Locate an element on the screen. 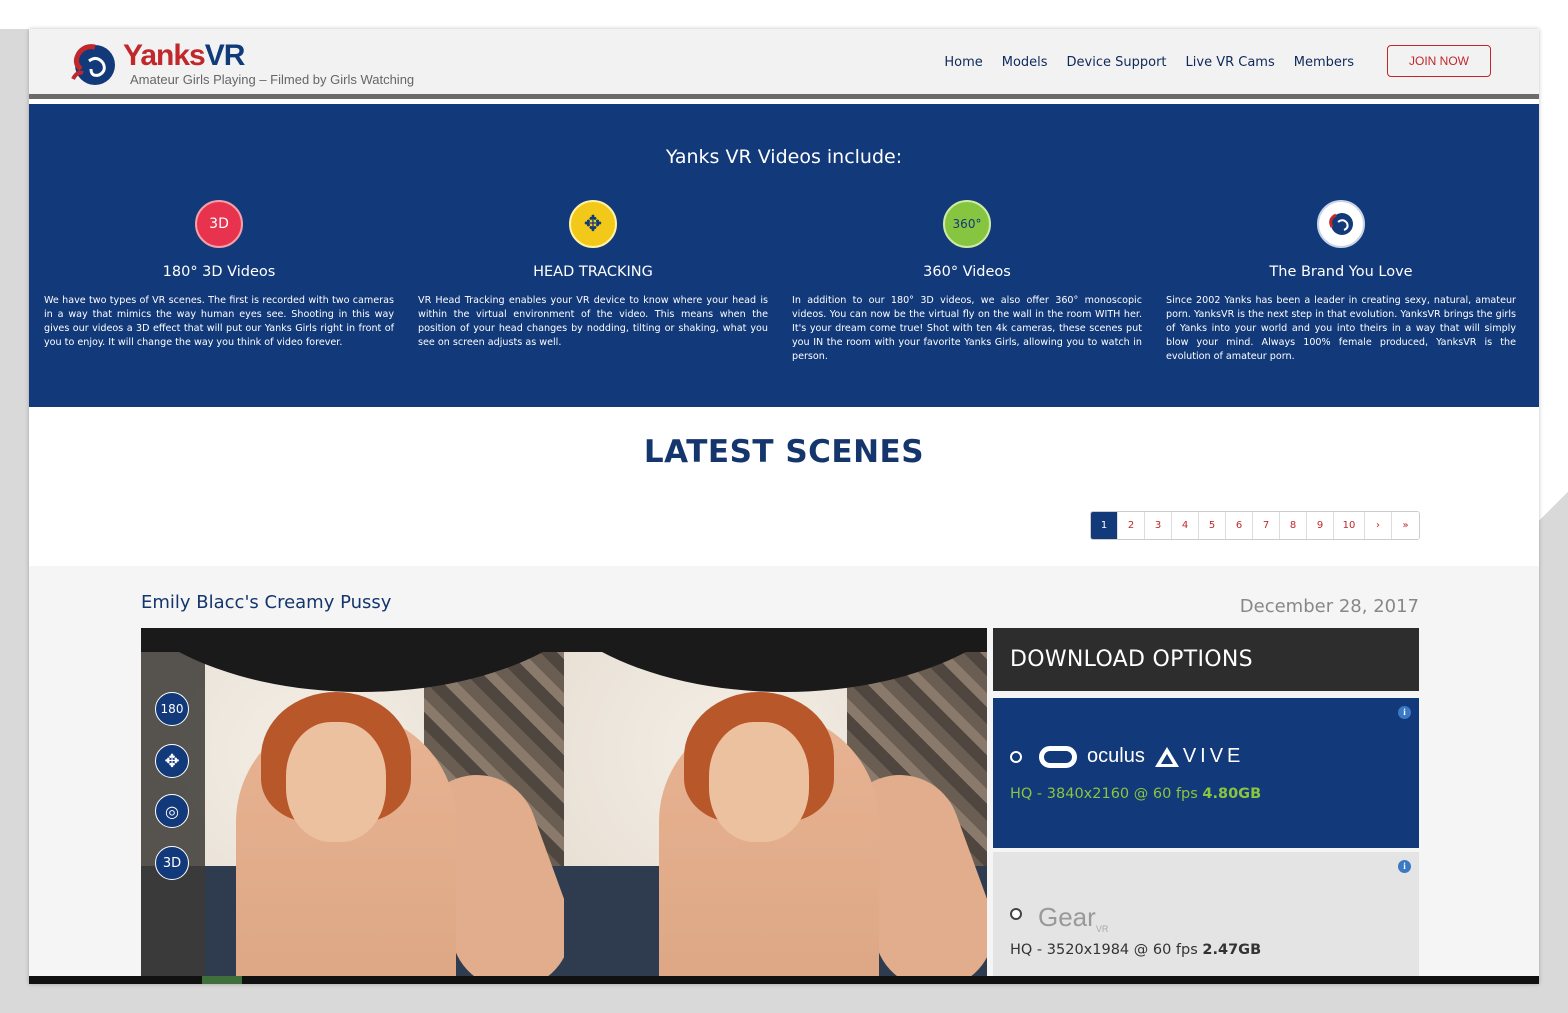 The height and width of the screenshot is (1013, 1568). brand-main-text: Yanks is located at coordinates (164, 55).